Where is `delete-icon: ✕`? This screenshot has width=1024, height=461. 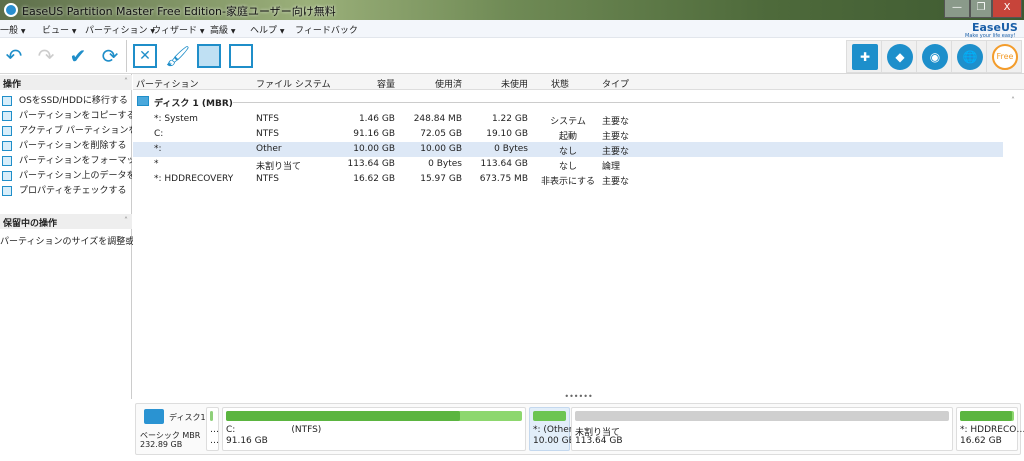
delete-icon: ✕ is located at coordinates (145, 56).